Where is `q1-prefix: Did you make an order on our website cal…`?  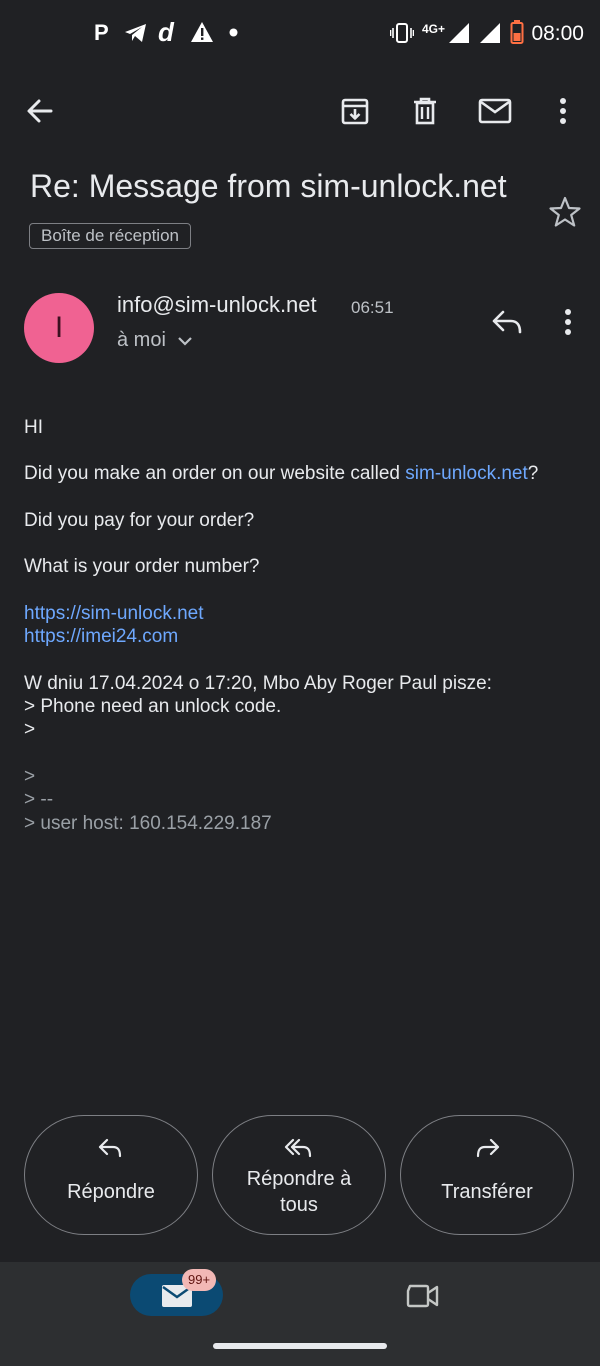 q1-prefix: Did you make an order on our website cal… is located at coordinates (215, 473).